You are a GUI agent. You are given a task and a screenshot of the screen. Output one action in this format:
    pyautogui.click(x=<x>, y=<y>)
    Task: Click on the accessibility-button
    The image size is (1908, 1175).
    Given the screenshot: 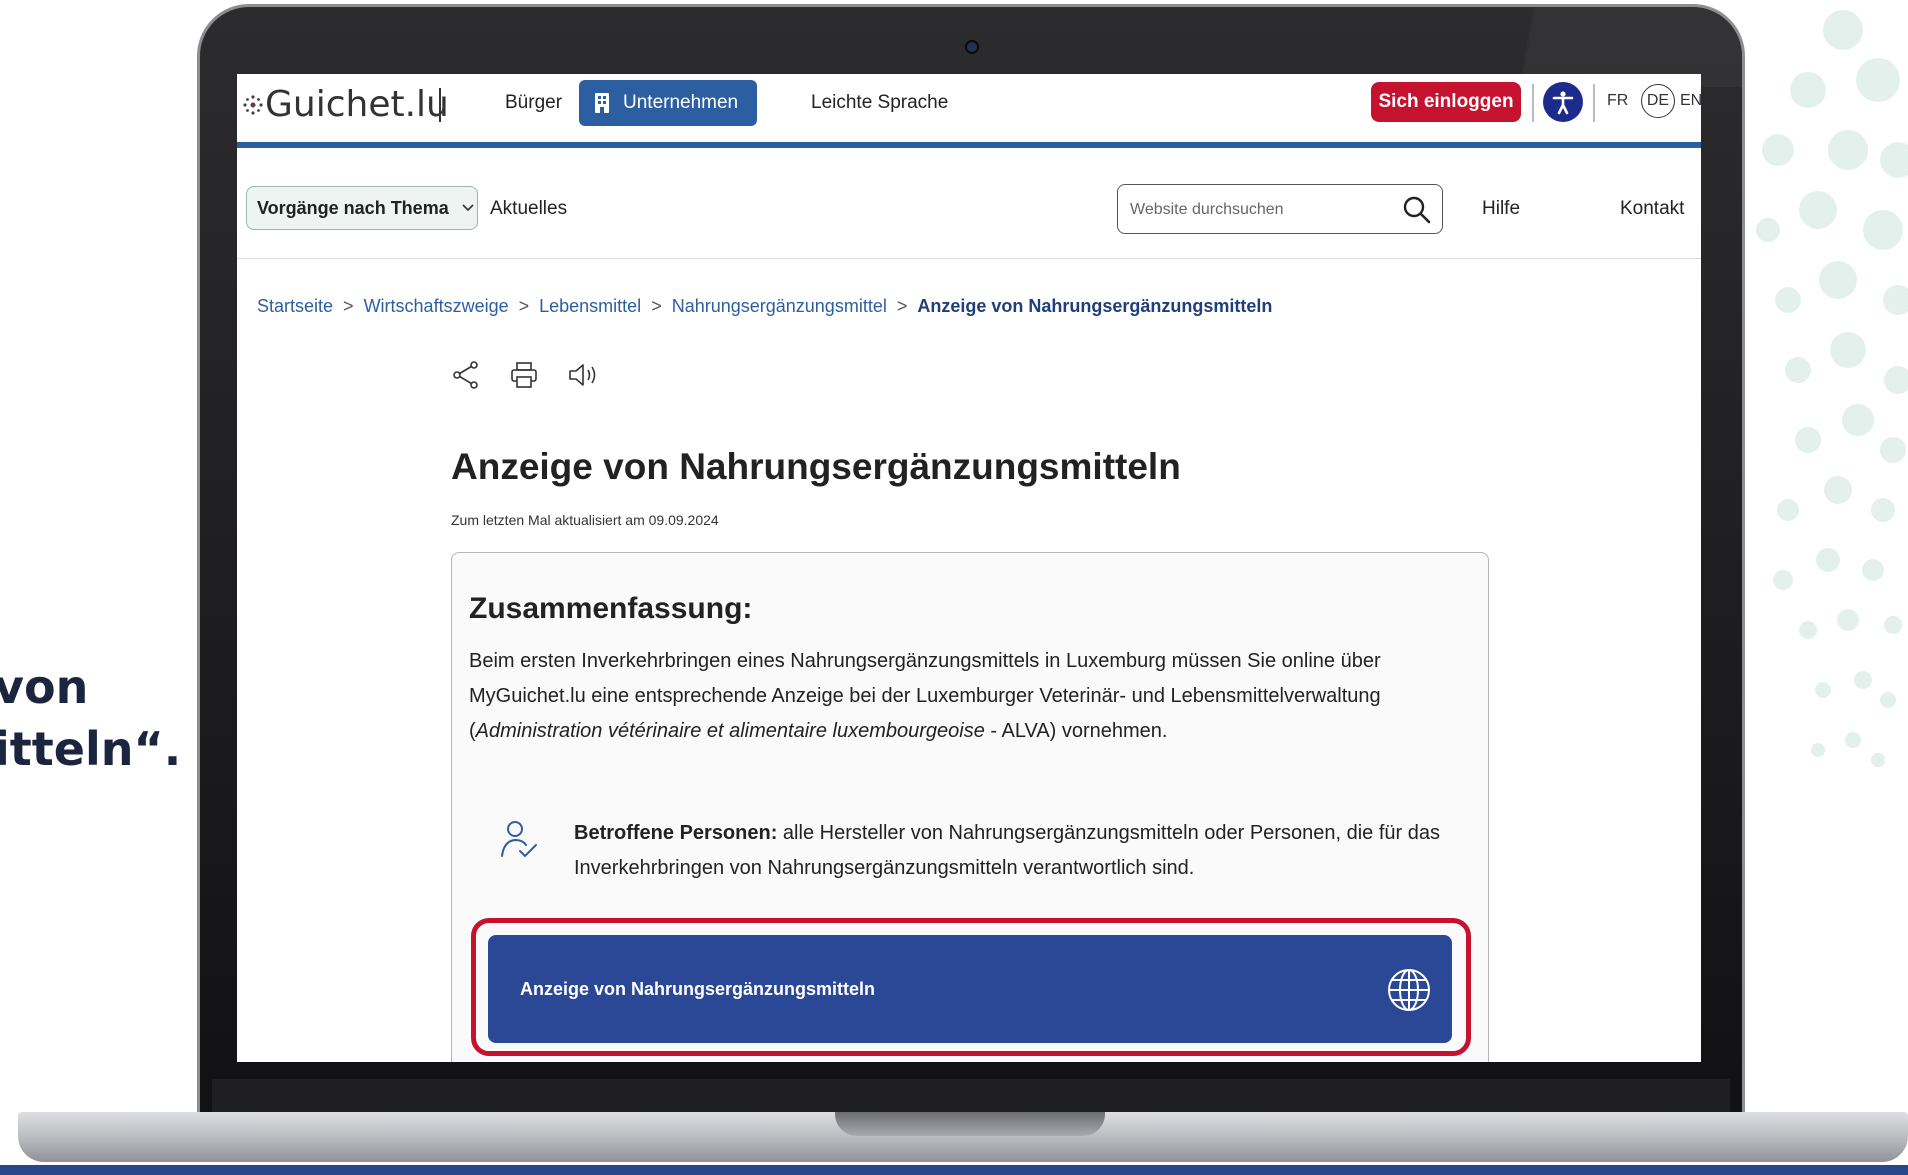 What is the action you would take?
    pyautogui.click(x=1563, y=102)
    